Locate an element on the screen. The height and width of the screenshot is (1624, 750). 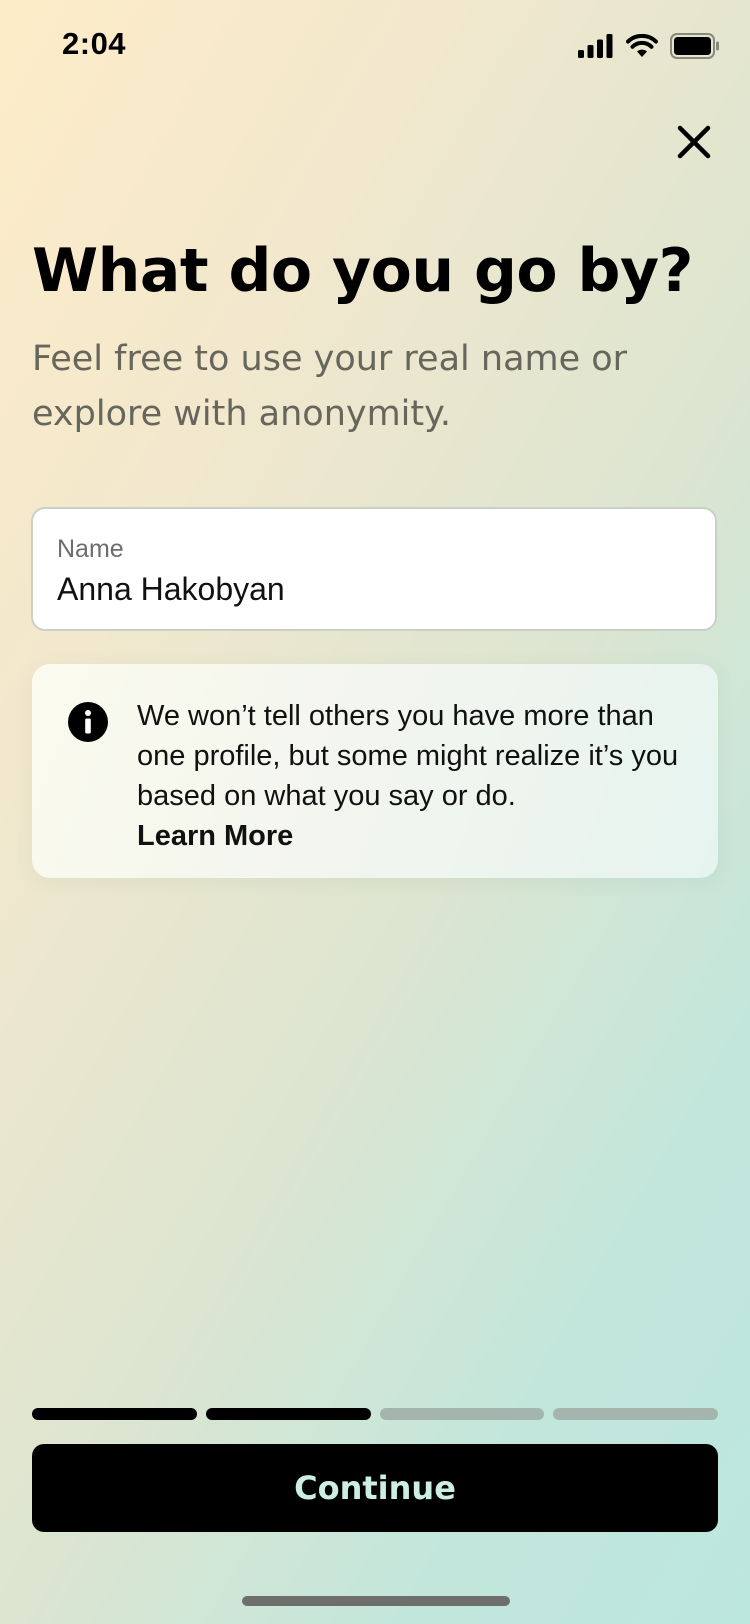
status-icons is located at coordinates (649, 46).